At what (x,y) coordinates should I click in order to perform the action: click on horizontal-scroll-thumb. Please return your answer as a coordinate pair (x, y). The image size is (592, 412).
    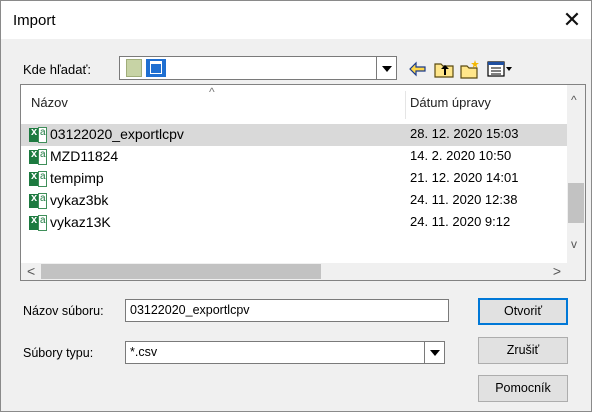
    Looking at the image, I should click on (181, 271).